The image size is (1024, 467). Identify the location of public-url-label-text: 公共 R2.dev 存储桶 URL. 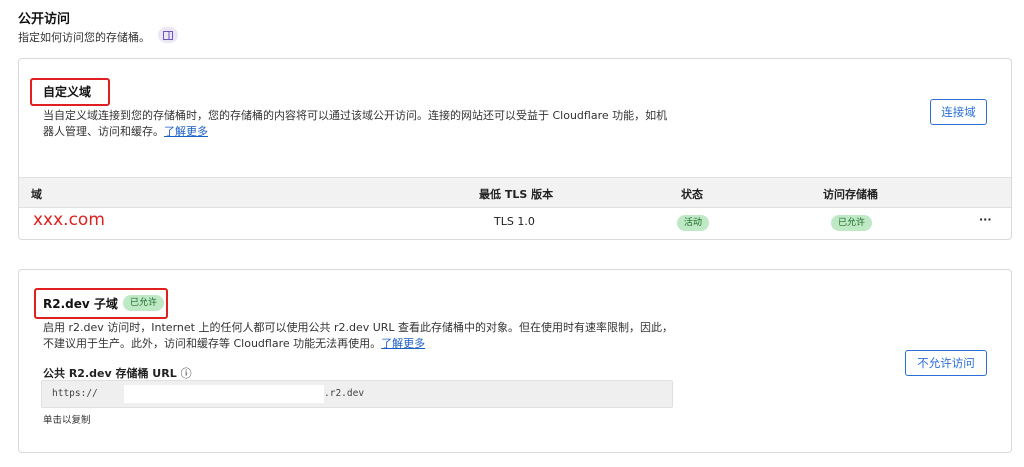
(110, 373).